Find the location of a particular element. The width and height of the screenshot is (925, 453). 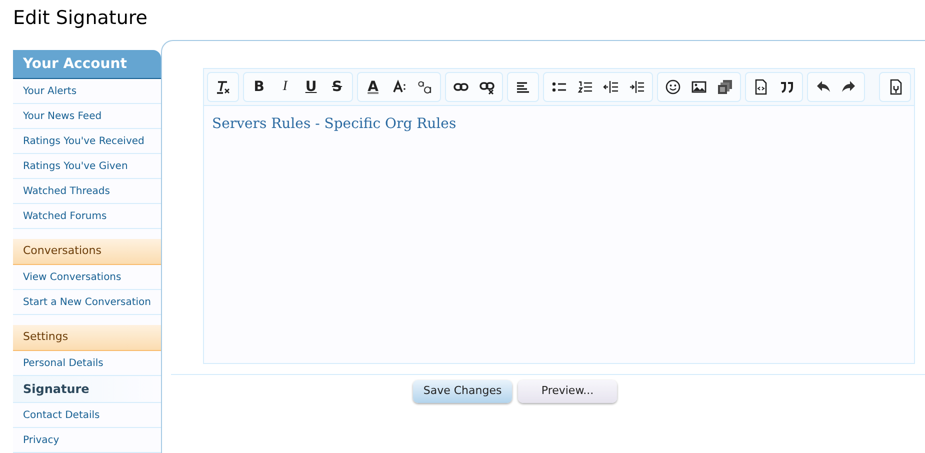

numbered-list-icon is located at coordinates (585, 87).